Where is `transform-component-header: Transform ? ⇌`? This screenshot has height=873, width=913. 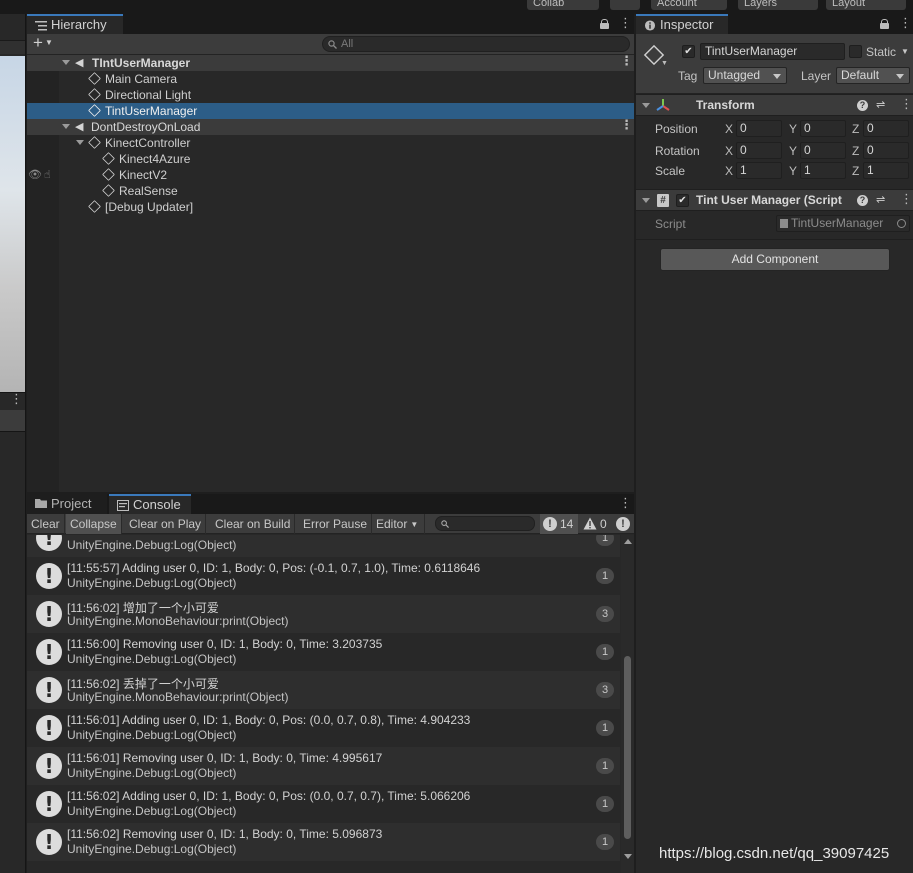 transform-component-header: Transform ? ⇌ is located at coordinates (774, 105).